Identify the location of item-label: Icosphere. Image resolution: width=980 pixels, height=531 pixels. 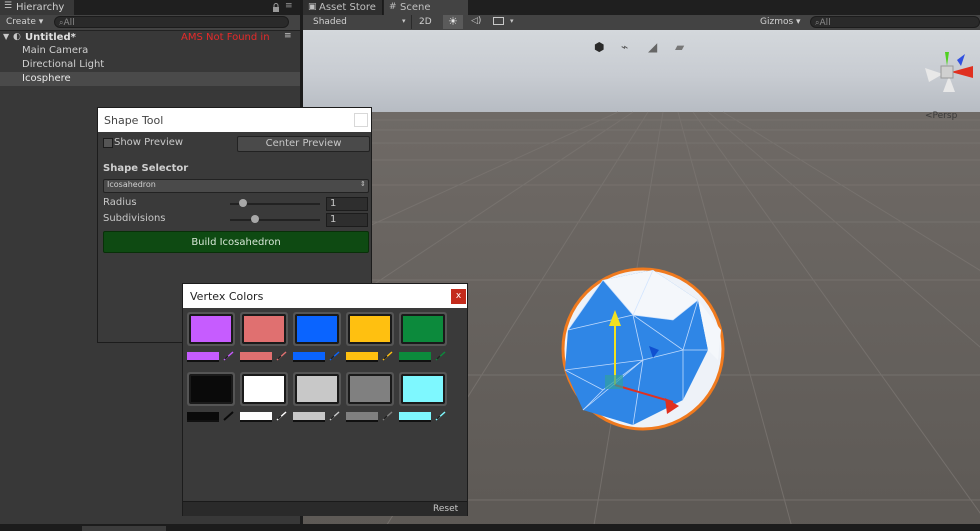
(46, 78).